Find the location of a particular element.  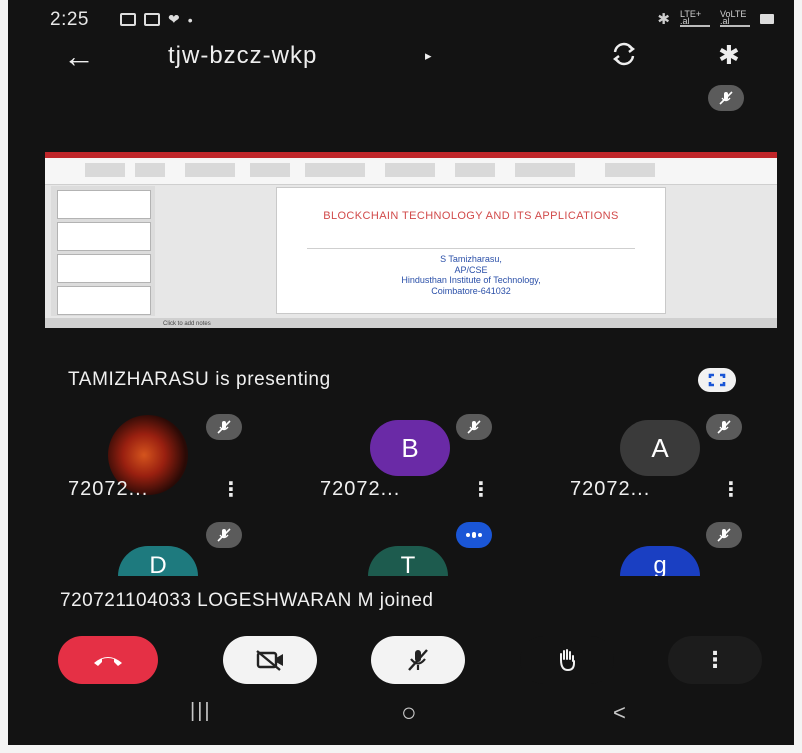

message-icon is located at coordinates (152, 19).